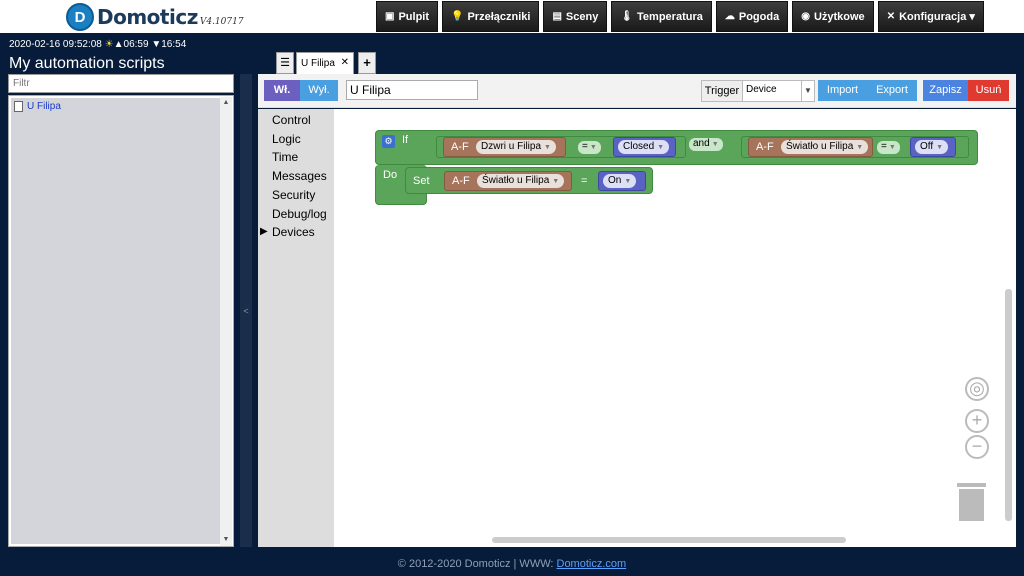 This screenshot has height=576, width=1024. I want to click on scroll-up-icon: ▲, so click(226, 103).